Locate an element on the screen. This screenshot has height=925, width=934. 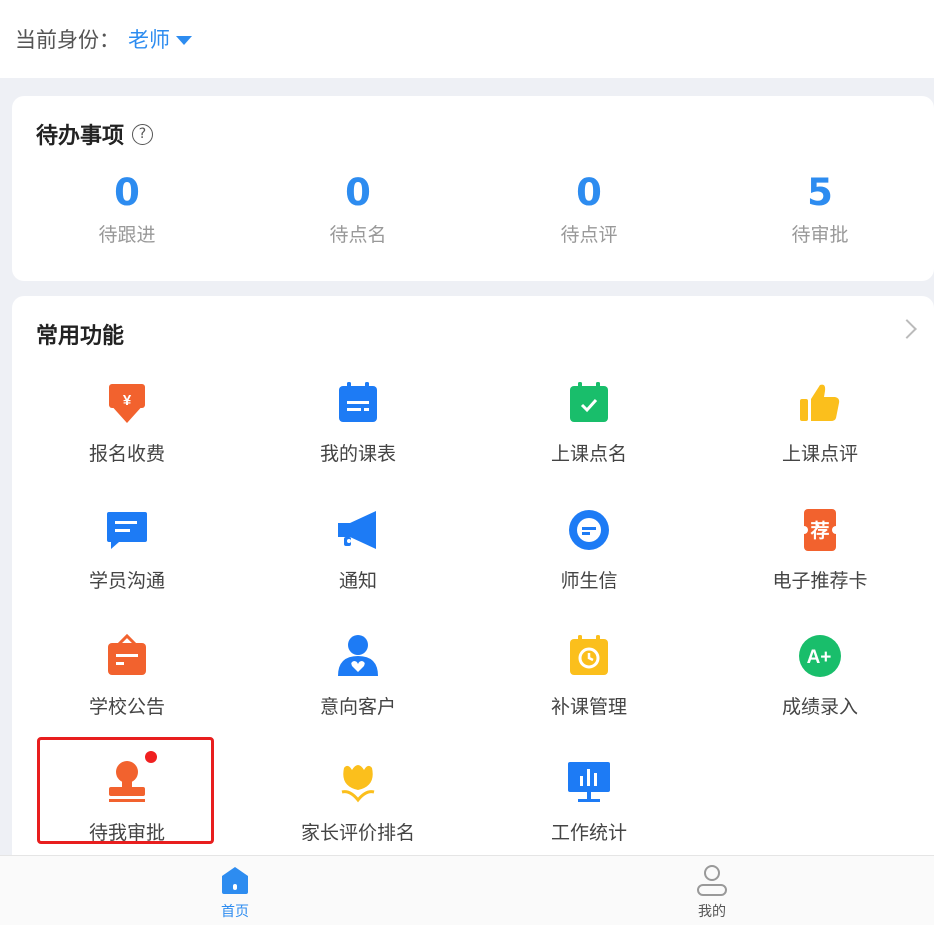
func-label: 意向客户 is located at coordinates (357, 707).